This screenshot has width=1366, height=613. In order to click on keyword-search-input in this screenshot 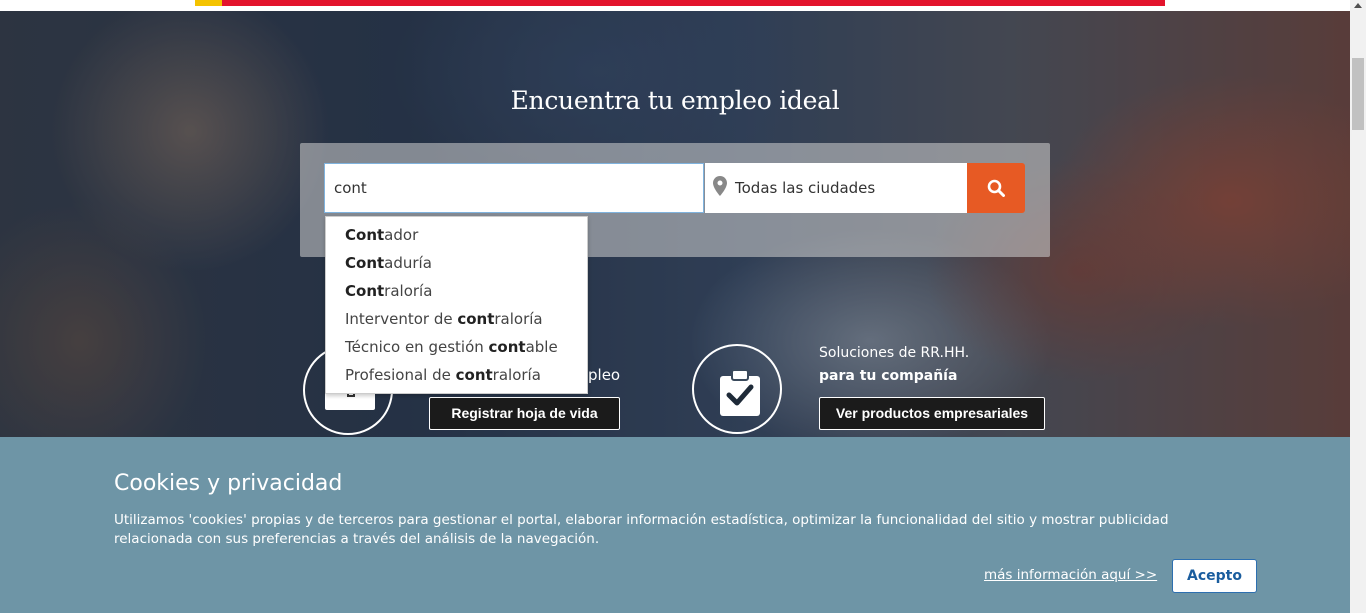, I will do `click(514, 188)`.